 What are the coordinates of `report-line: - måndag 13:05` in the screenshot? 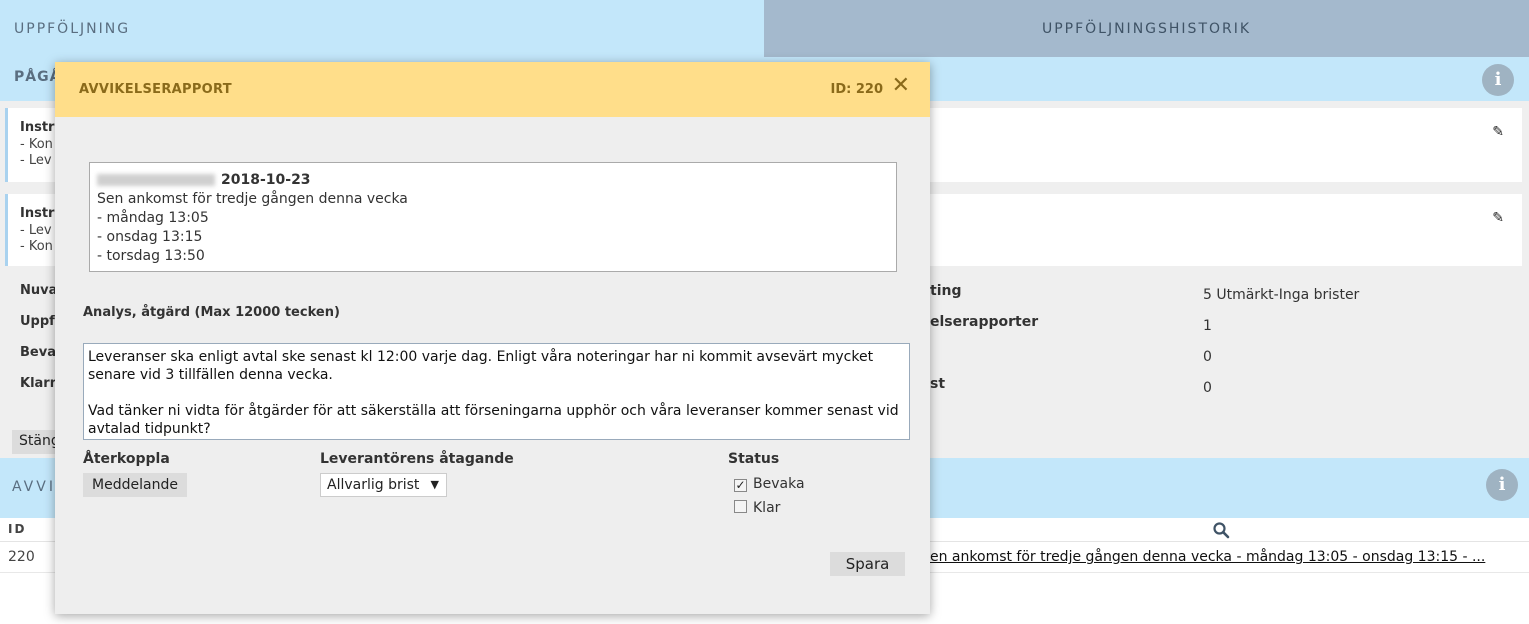 It's located at (153, 218).